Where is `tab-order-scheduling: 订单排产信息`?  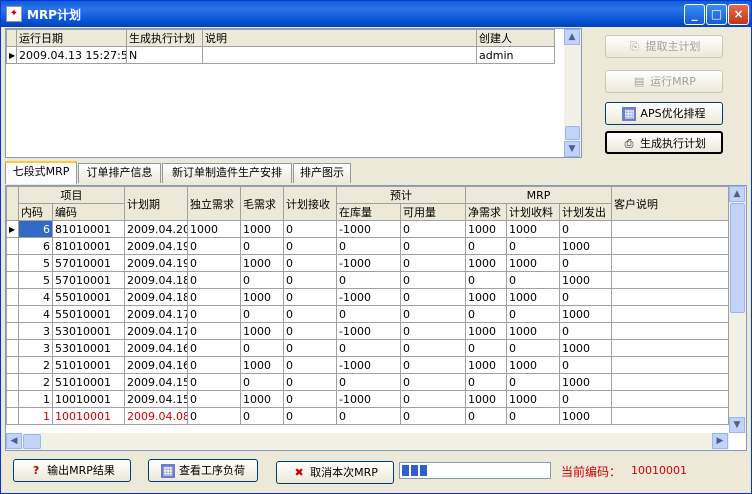
tab-order-scheduling: 订单排产信息 is located at coordinates (119, 173).